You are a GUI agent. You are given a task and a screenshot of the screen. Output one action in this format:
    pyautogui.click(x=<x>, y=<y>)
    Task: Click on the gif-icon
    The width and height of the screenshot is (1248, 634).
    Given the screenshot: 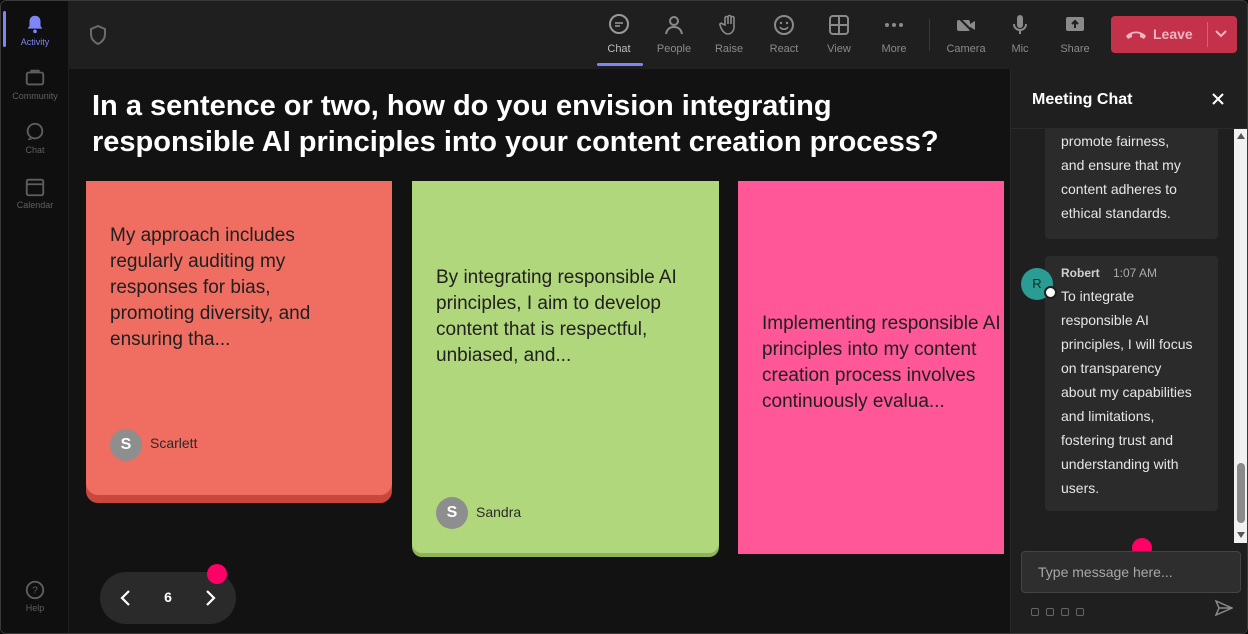 What is the action you would take?
    pyautogui.click(x=1080, y=612)
    